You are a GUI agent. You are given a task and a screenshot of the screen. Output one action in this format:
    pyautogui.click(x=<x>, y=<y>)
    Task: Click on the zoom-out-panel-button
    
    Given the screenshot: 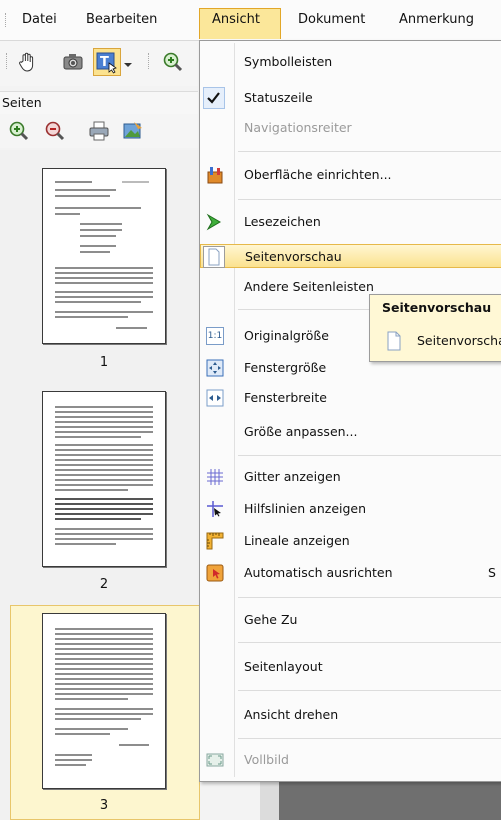 What is the action you would take?
    pyautogui.click(x=55, y=131)
    